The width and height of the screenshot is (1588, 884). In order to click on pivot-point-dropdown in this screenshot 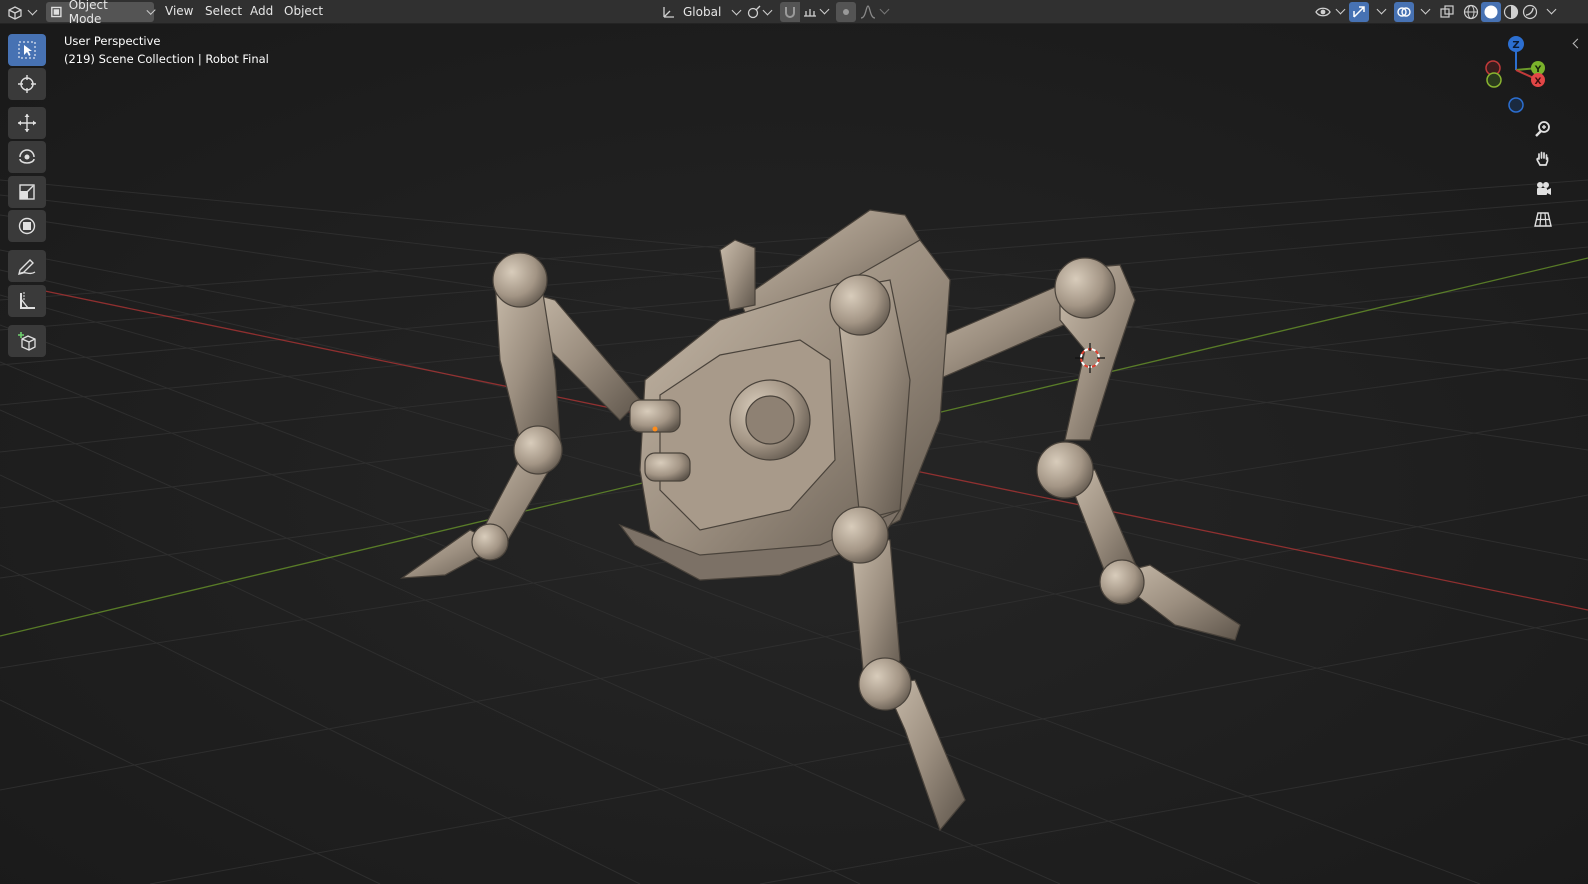, I will do `click(759, 12)`.